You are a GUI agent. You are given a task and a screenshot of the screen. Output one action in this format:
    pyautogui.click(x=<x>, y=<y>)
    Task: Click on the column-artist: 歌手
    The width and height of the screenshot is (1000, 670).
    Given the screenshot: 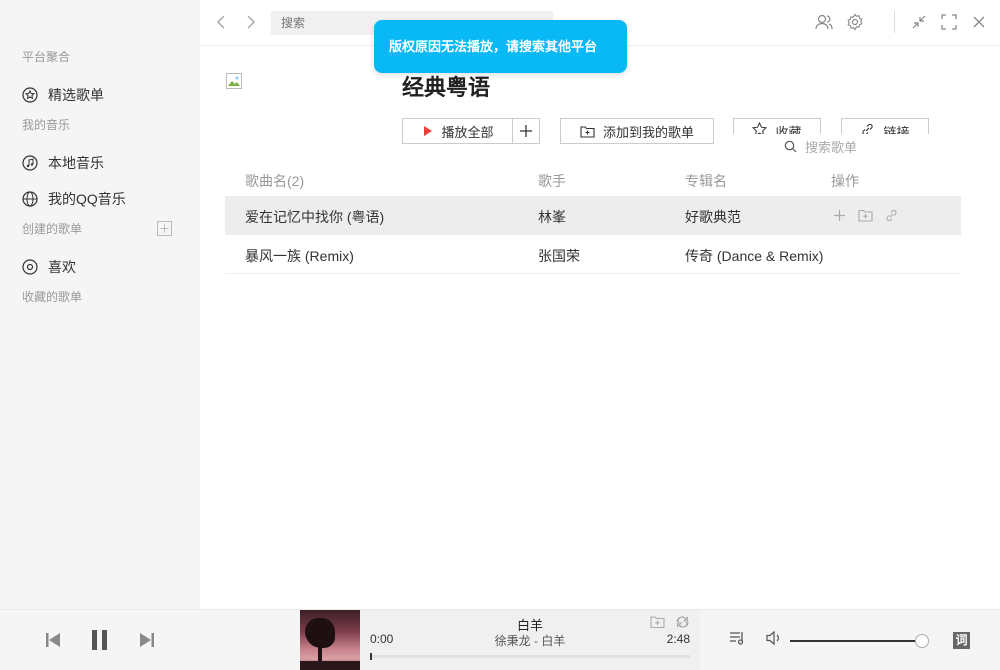 What is the action you would take?
    pyautogui.click(x=552, y=181)
    